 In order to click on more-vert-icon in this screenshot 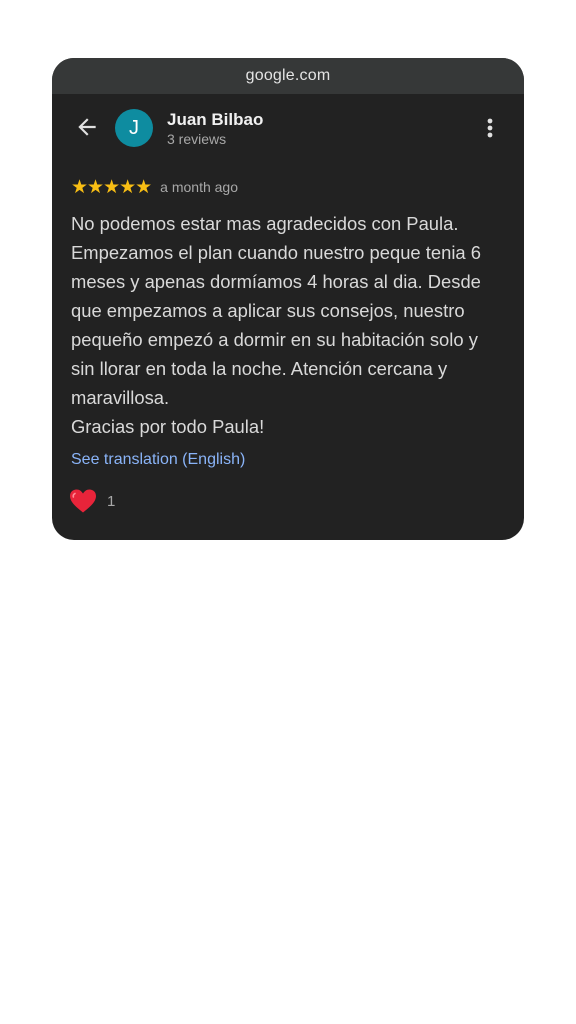, I will do `click(490, 128)`.